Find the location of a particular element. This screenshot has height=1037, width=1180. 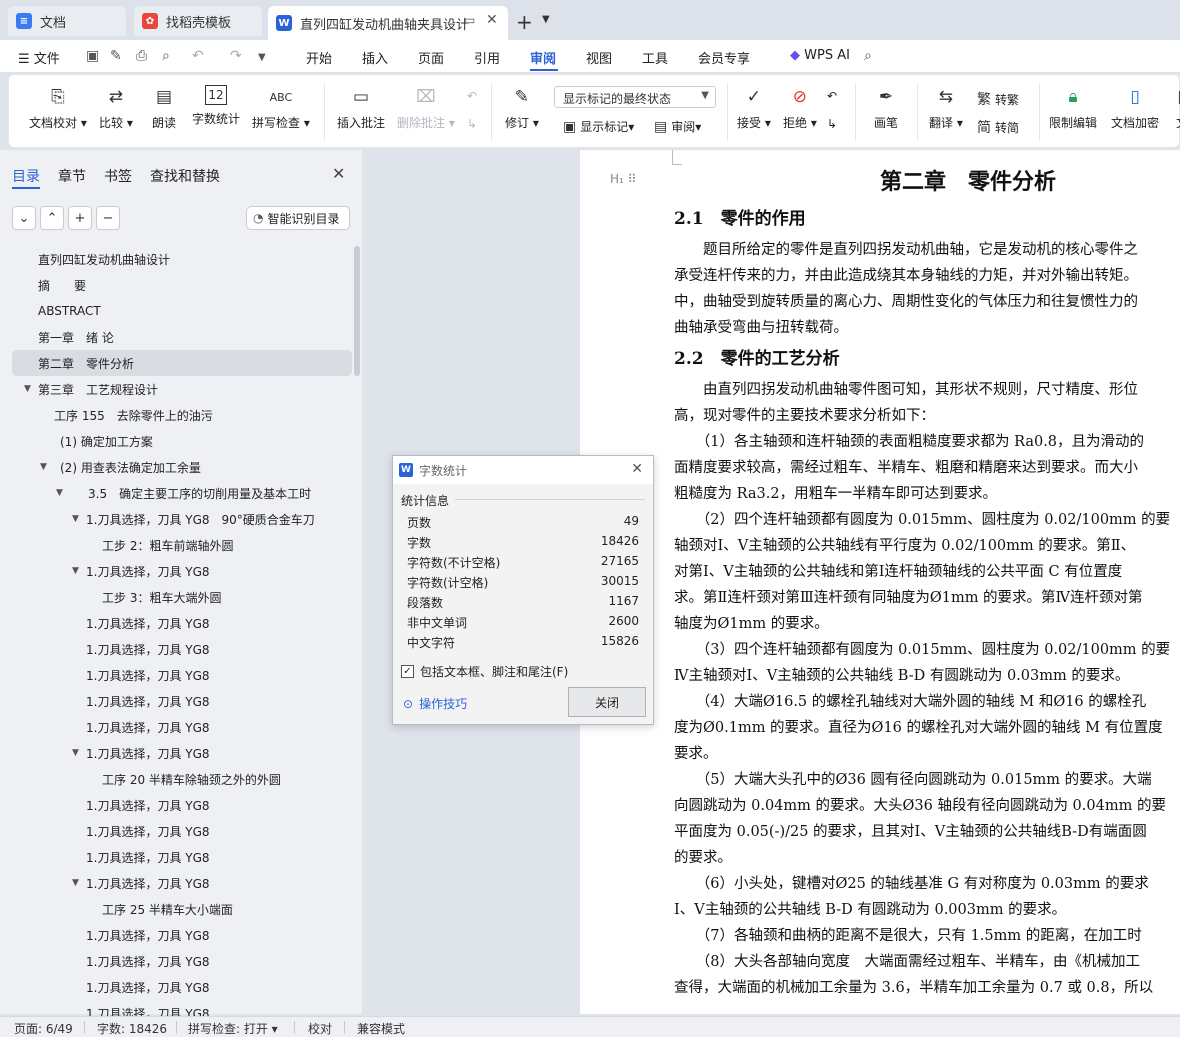

tab-bookmarks: 书签 is located at coordinates (118, 176).